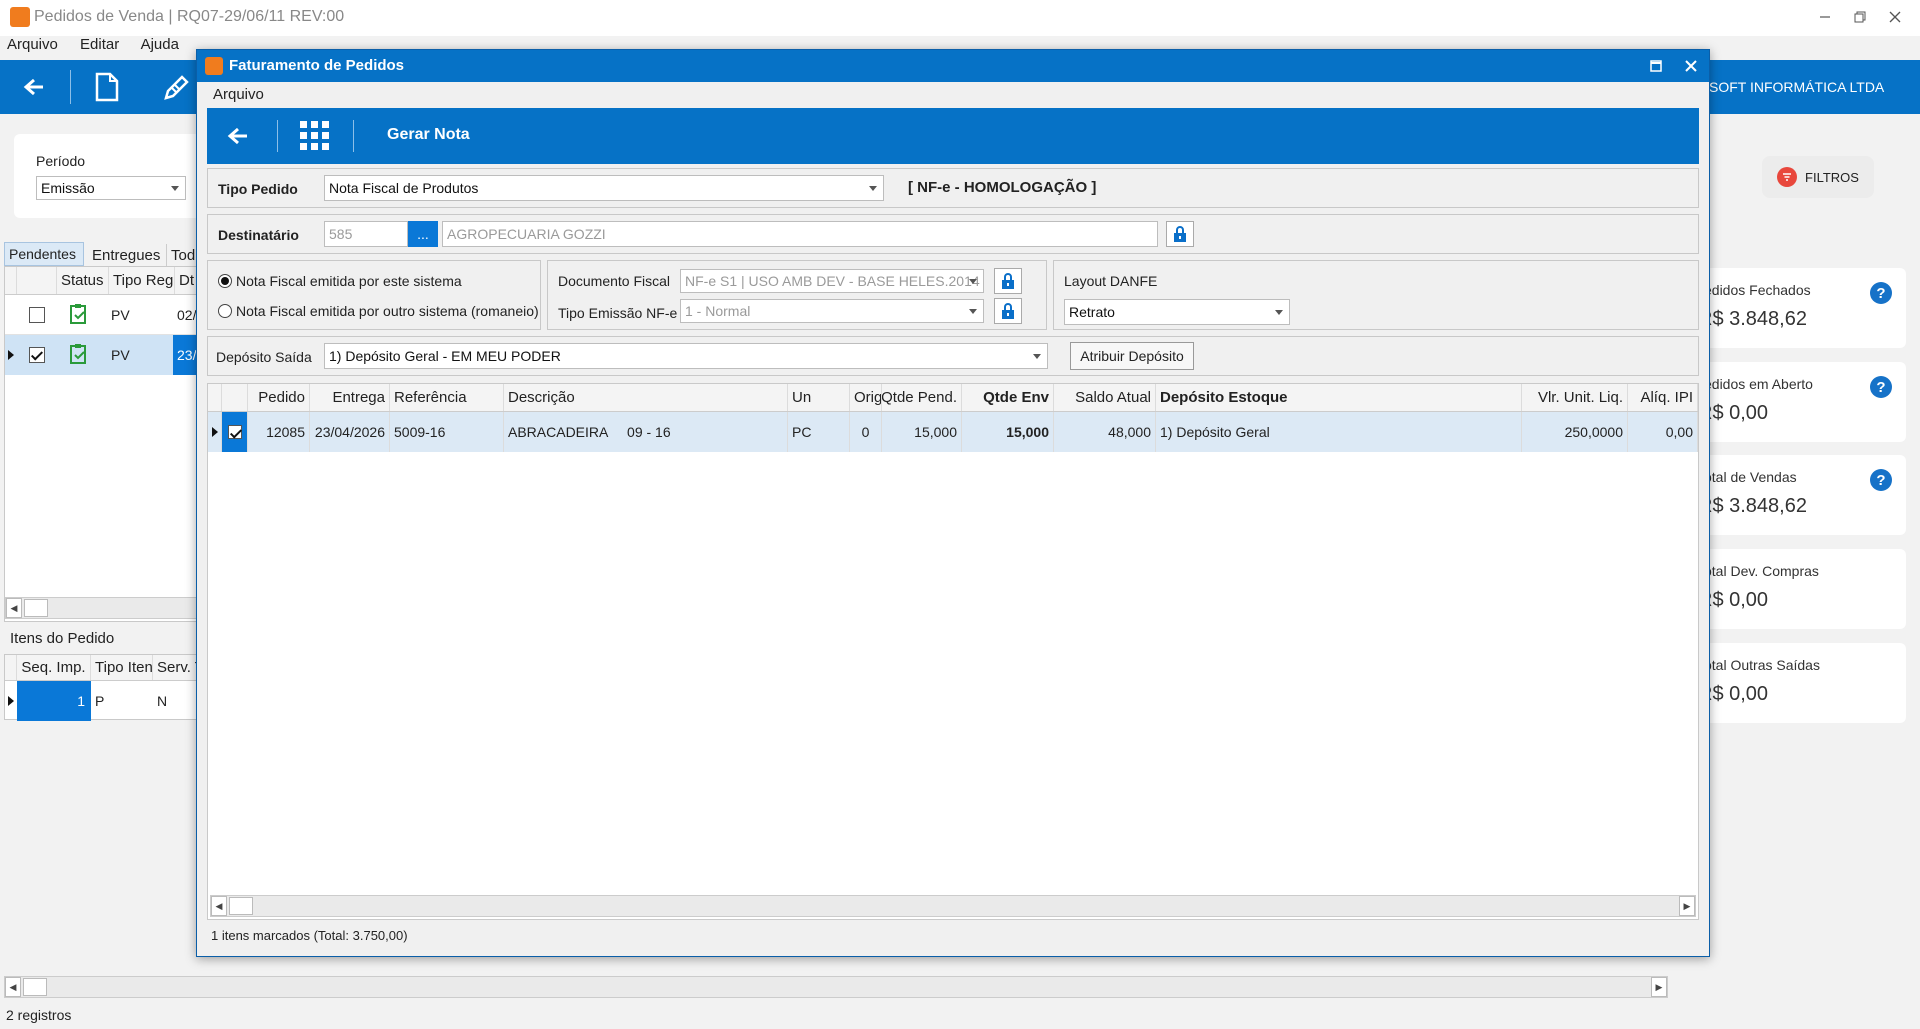 This screenshot has height=1029, width=1920. I want to click on documento-fiscal-lock-icon, so click(1008, 281).